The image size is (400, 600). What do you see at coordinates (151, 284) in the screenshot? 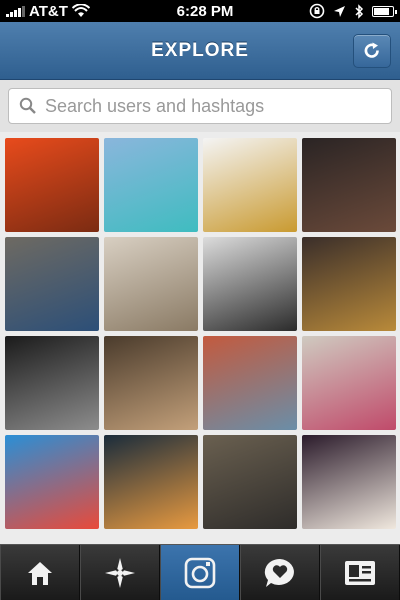
I see `photo-braid` at bounding box center [151, 284].